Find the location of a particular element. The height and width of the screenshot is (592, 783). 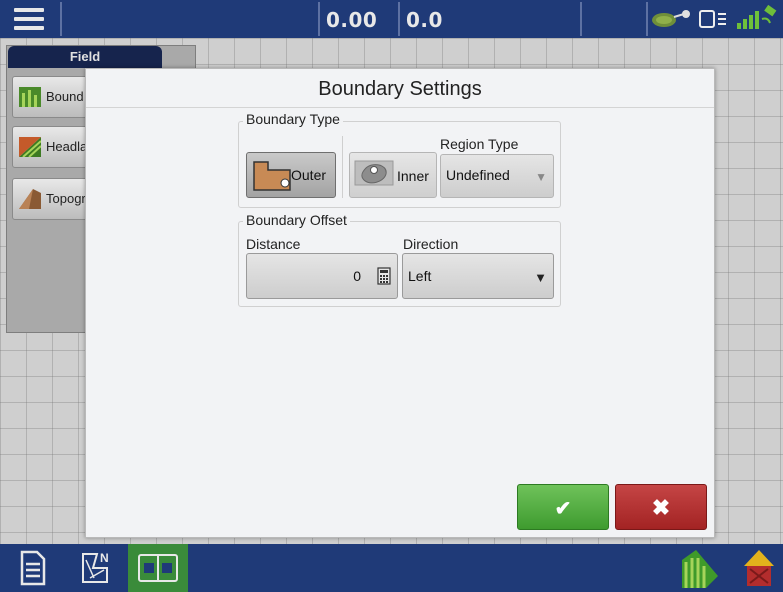

cancel-button: ✖ is located at coordinates (661, 507).